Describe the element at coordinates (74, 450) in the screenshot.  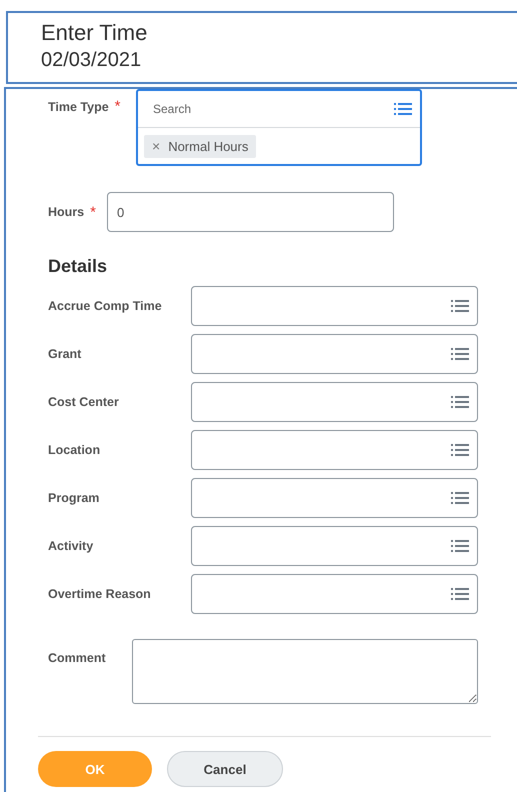
I see `field-label: Location` at that location.